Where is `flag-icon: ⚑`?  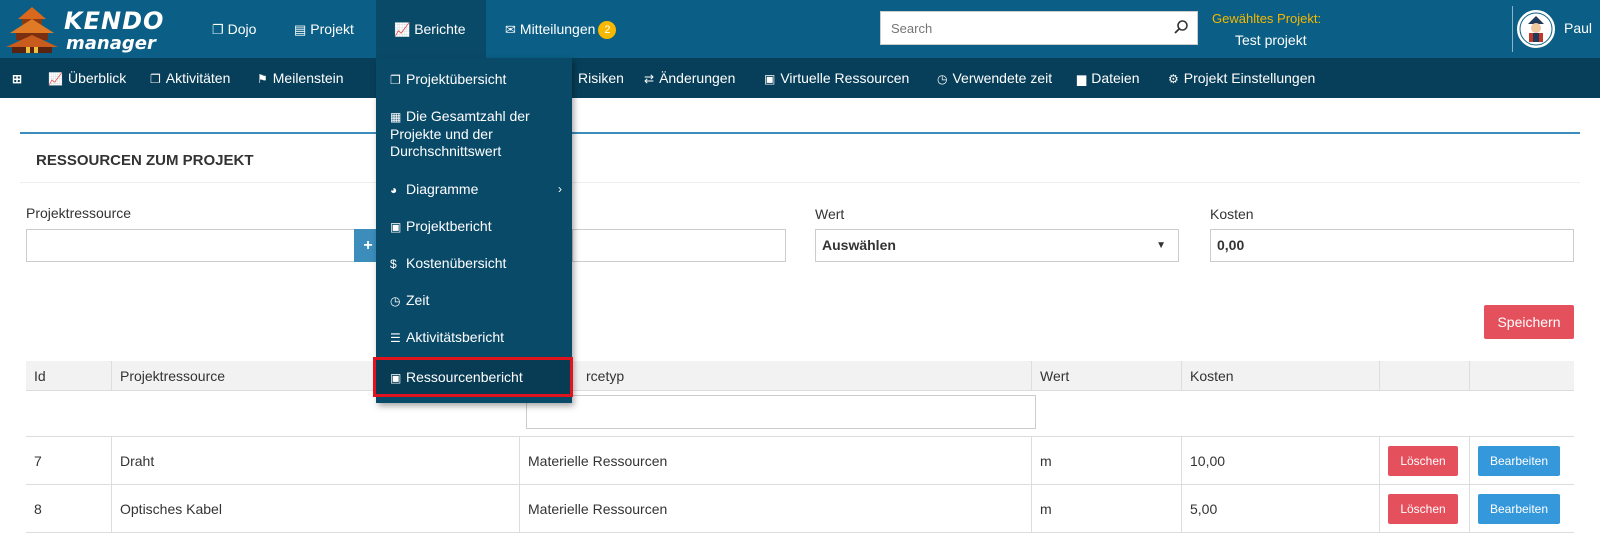
flag-icon: ⚑ is located at coordinates (262, 79).